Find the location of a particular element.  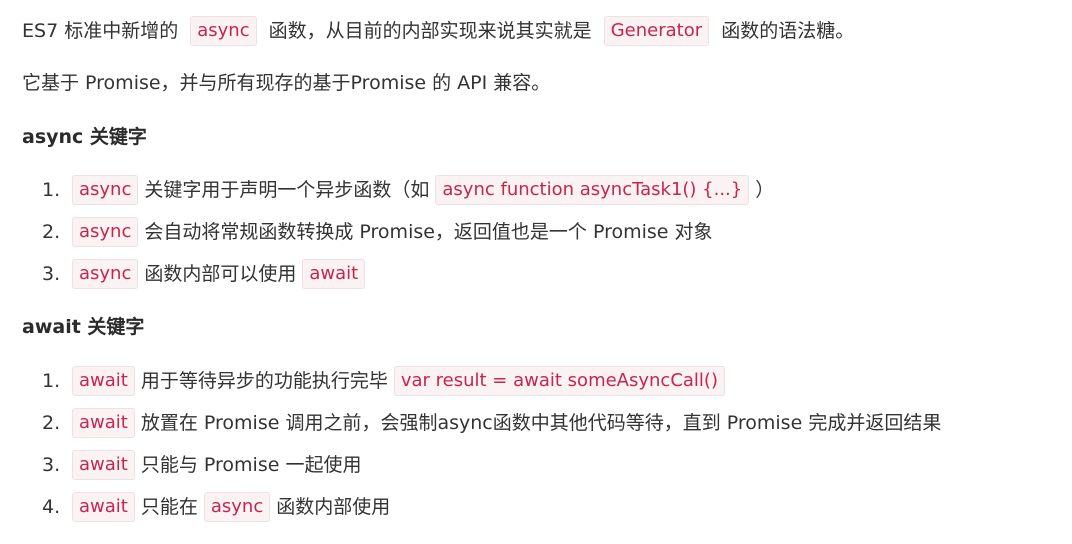

await-list-item-4: 4. await 只能在 async 函数内部使用 is located at coordinates (216, 507).